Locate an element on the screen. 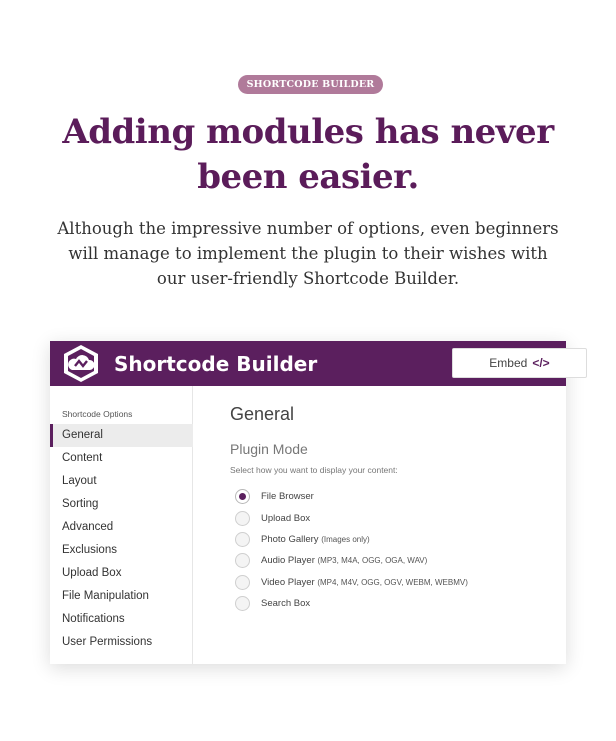  option-search-box: Search Box is located at coordinates (351, 603).